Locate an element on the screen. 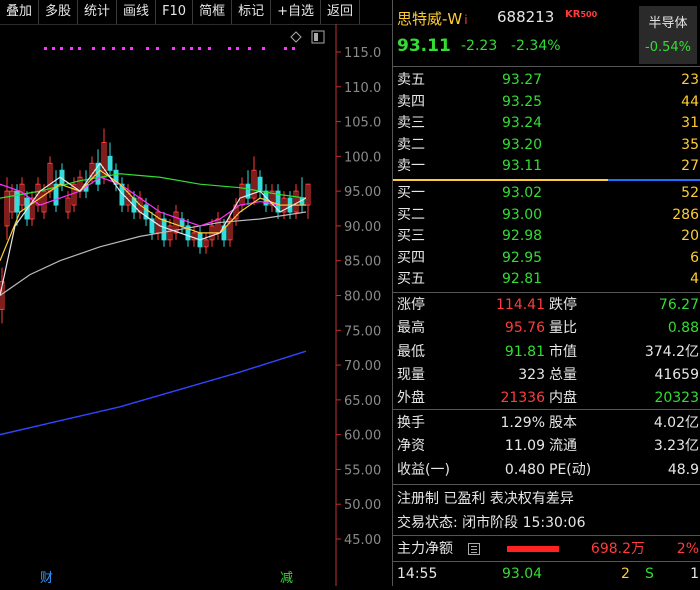 This screenshot has height=590, width=700. stat-value: 4.02亿 is located at coordinates (676, 423).